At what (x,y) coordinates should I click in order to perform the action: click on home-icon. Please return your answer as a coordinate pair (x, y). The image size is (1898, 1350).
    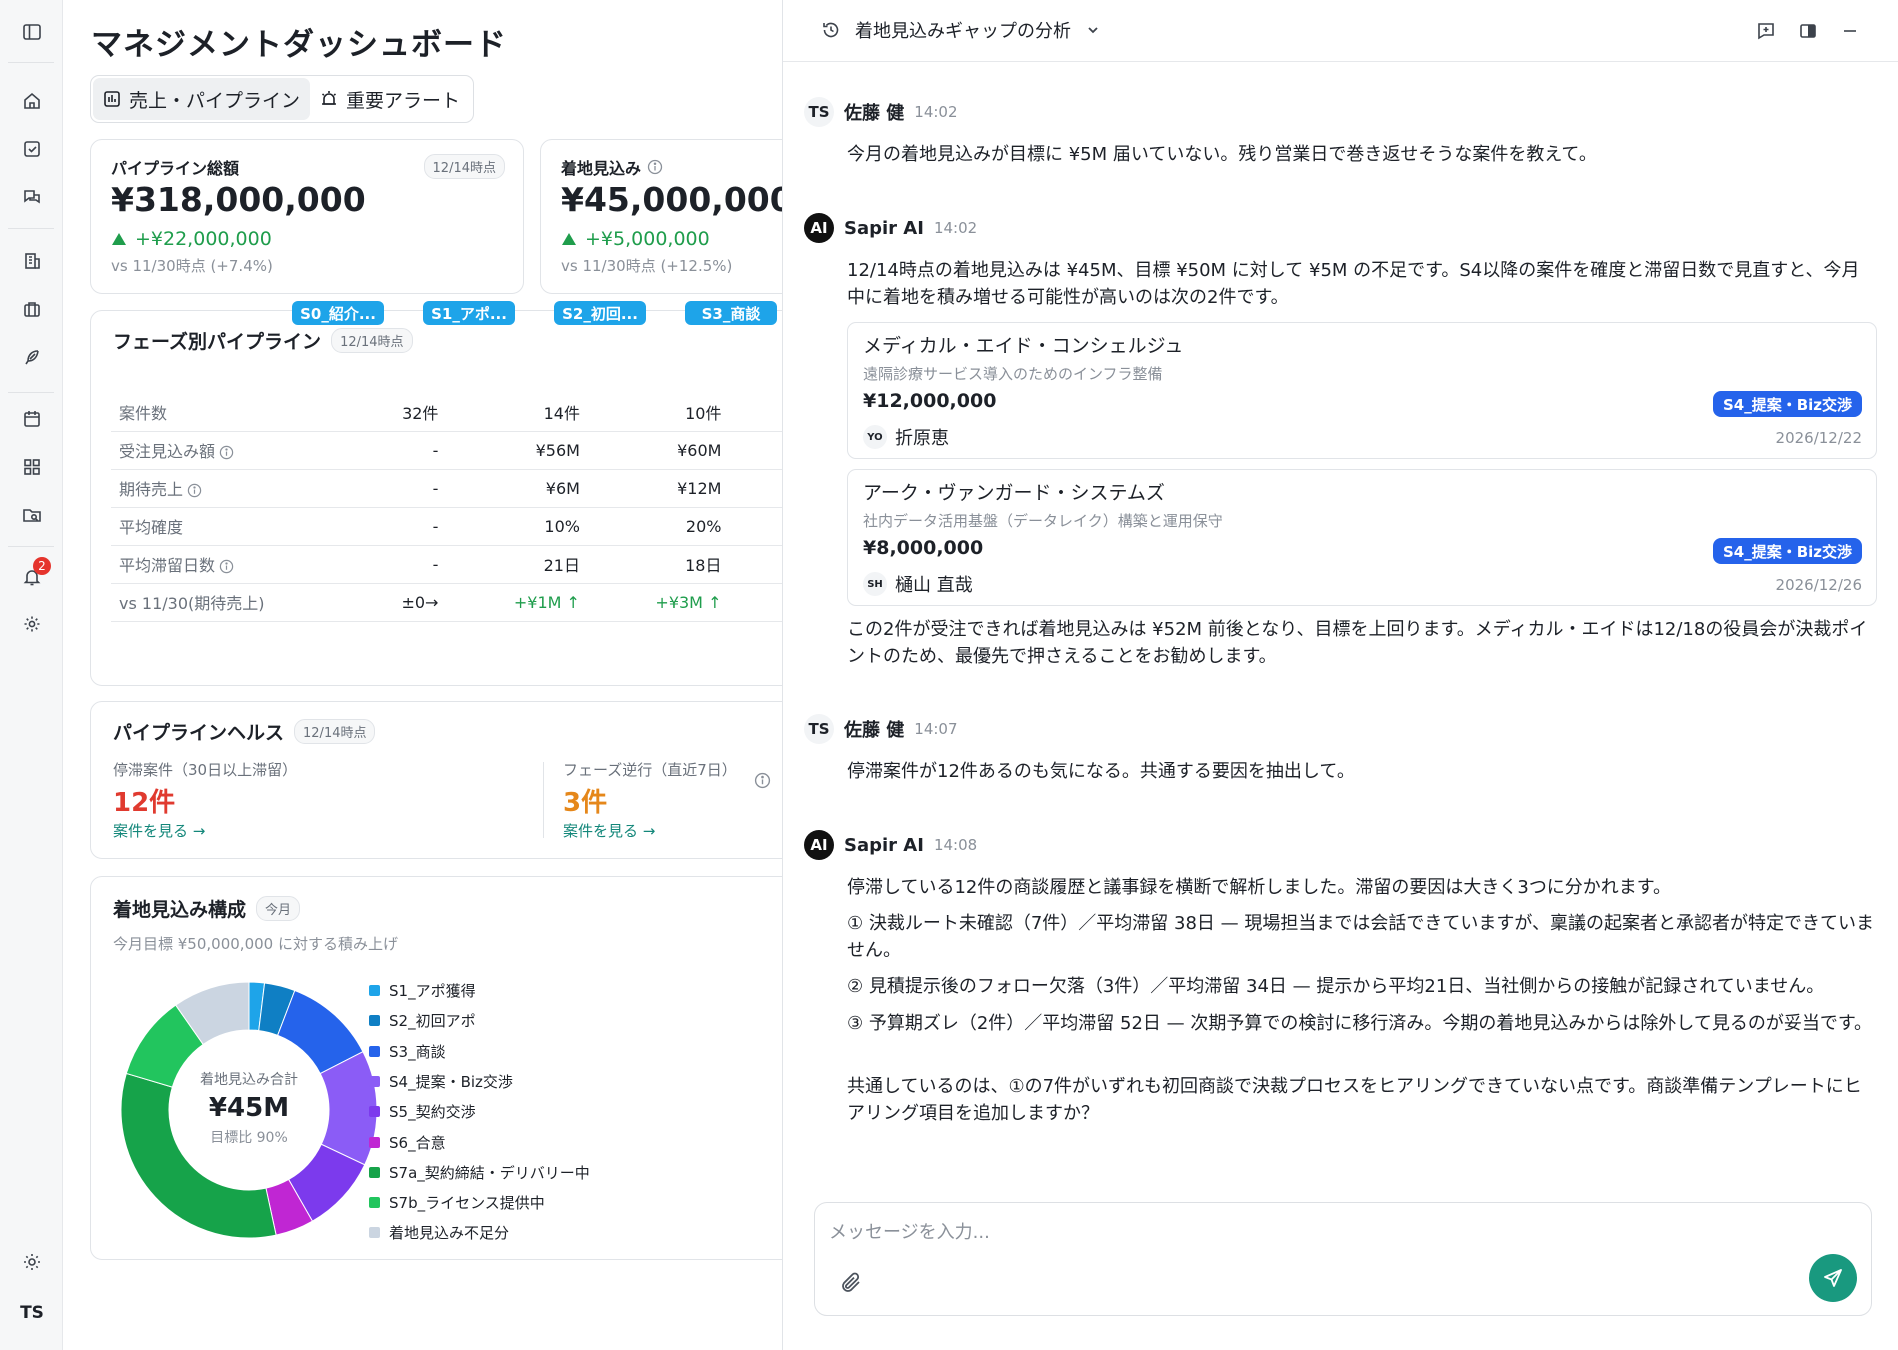
    Looking at the image, I should click on (32, 101).